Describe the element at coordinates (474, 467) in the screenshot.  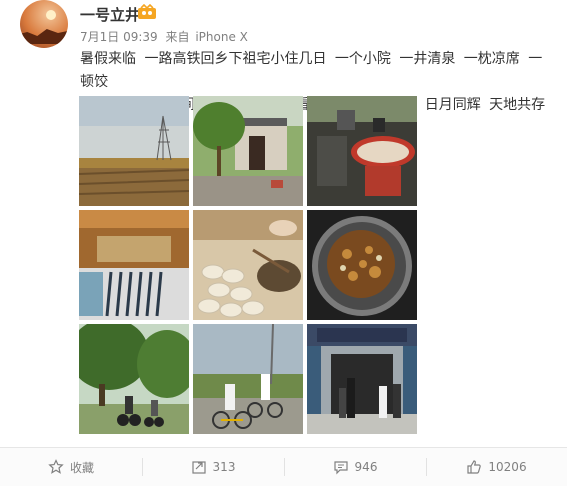
I see `thumbs-up-icon` at that location.